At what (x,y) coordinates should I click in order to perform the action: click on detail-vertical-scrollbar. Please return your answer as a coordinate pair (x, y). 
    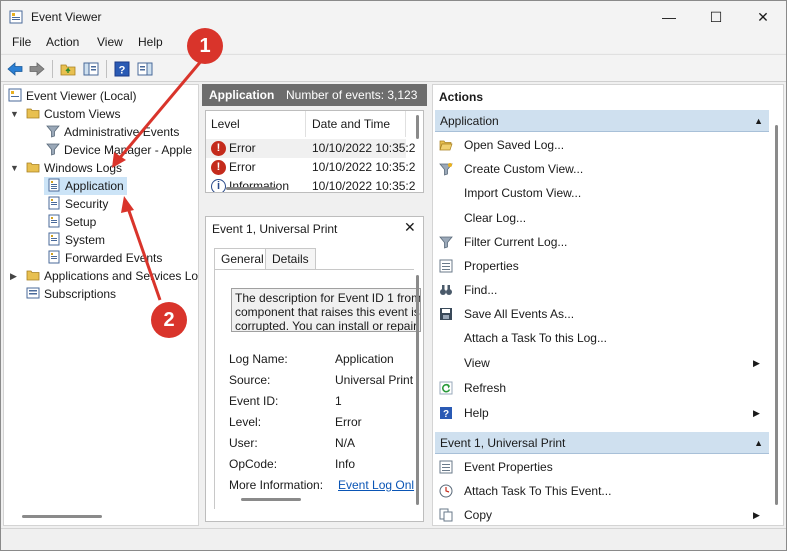
    Looking at the image, I should click on (417, 390).